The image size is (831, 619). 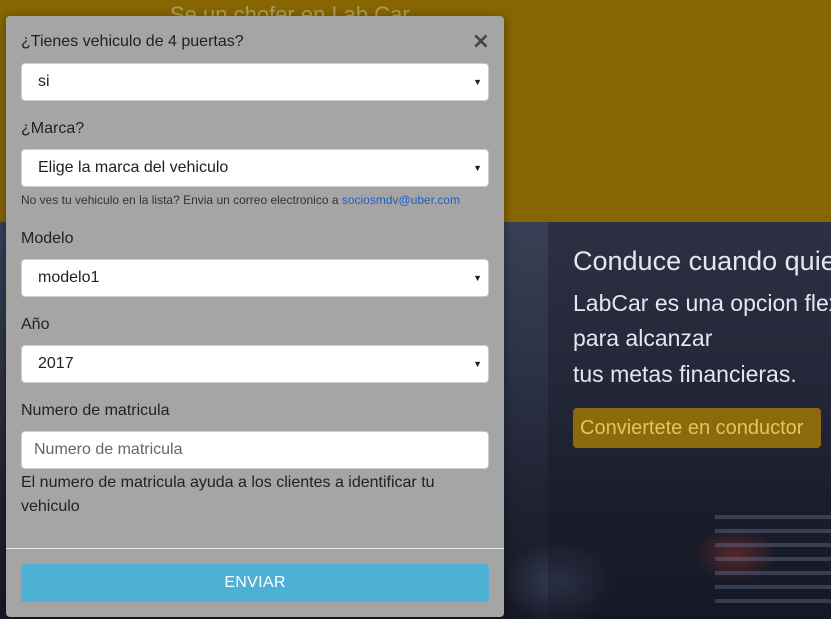 What do you see at coordinates (255, 168) in the screenshot?
I see `brand-select: Elige la marca del vehiculo ▼` at bounding box center [255, 168].